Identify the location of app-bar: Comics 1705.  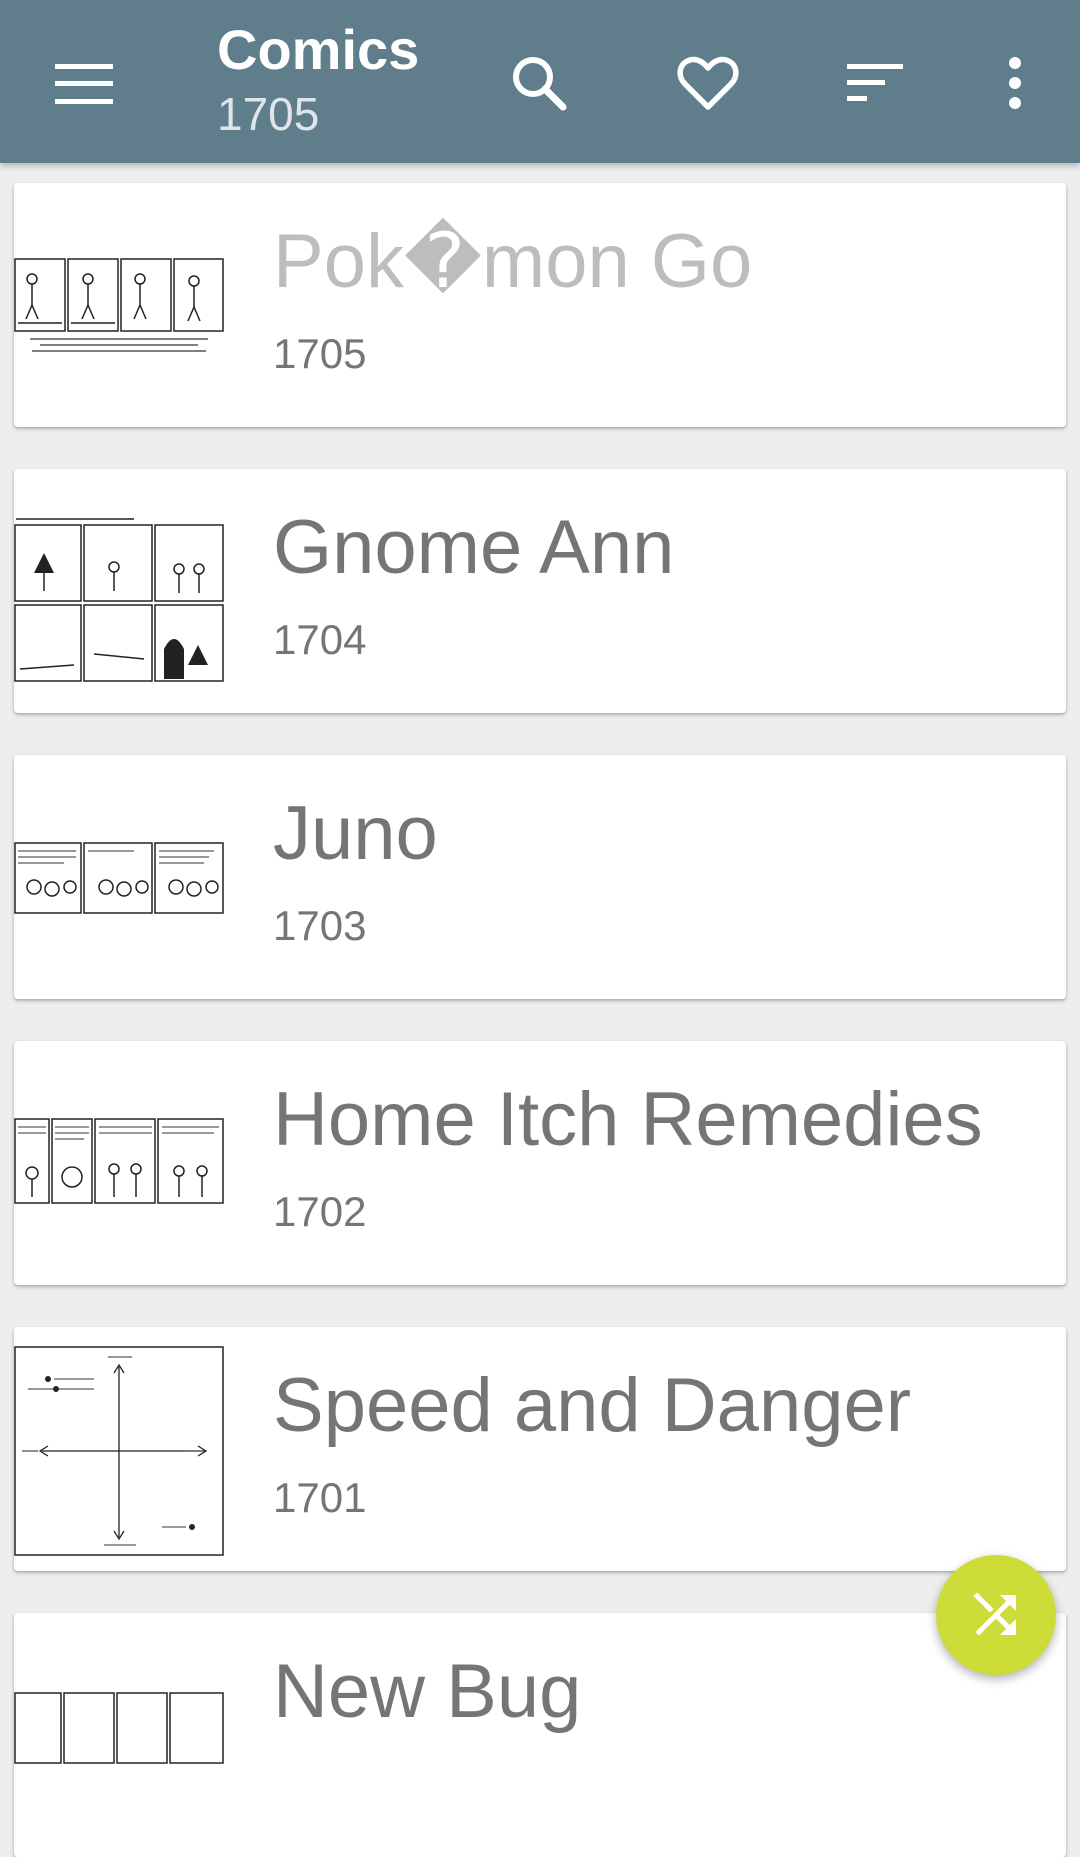
(540, 81).